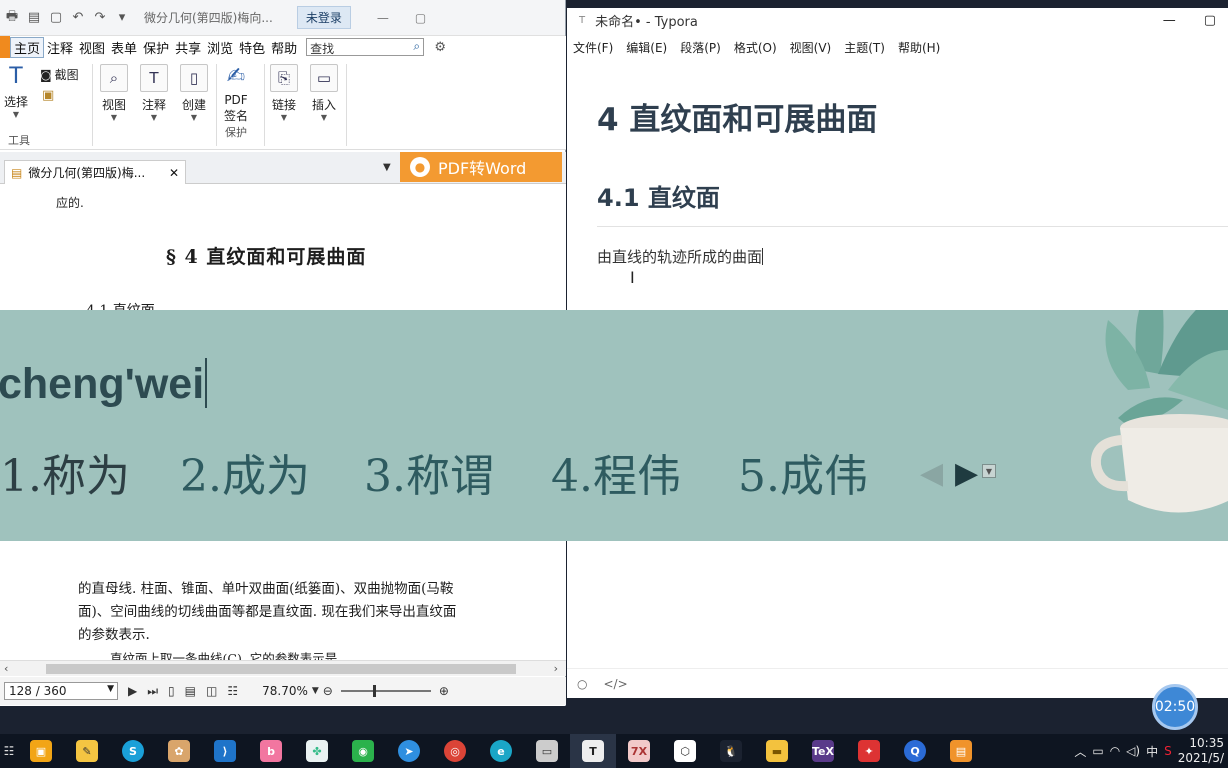 The width and height of the screenshot is (1228, 768). Describe the element at coordinates (324, 93) in the screenshot. I see `insert-tool: ▭ 插入 ▼` at that location.